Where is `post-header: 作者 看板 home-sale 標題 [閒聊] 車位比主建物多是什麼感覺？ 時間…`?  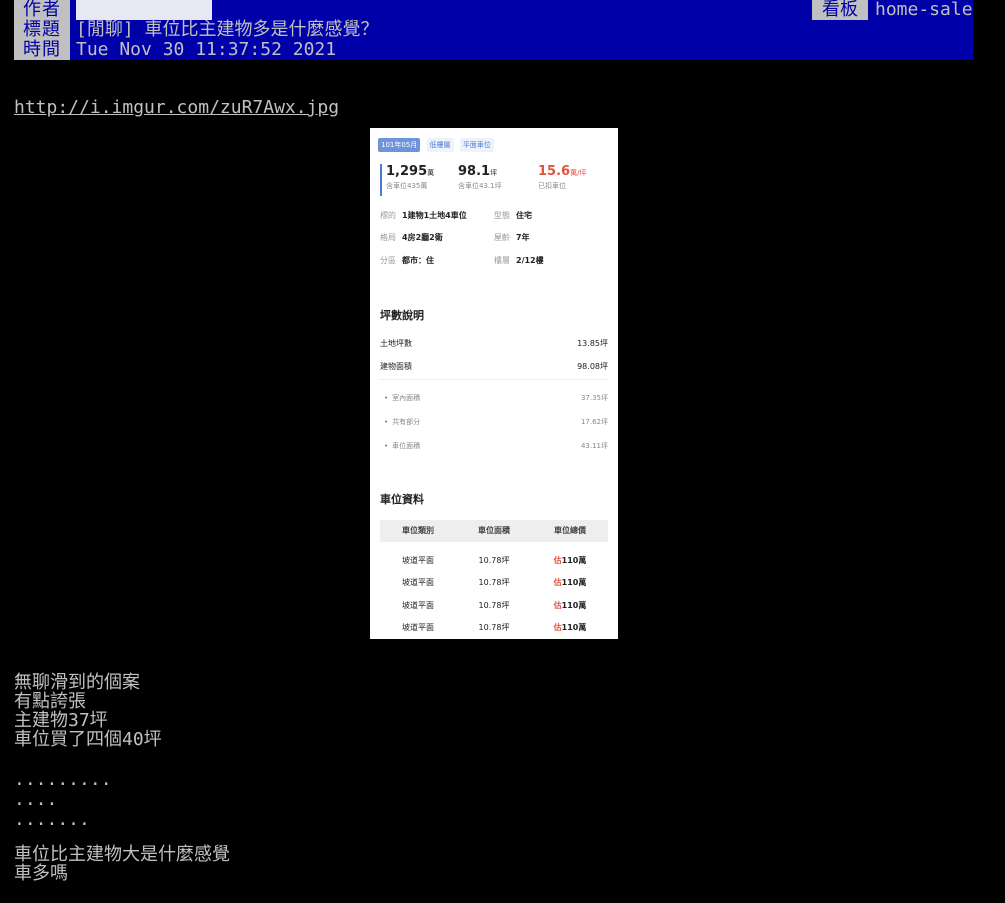 post-header: 作者 看板 home-sale 標題 [閒聊] 車位比主建物多是什麼感覺？ 時間… is located at coordinates (493, 30).